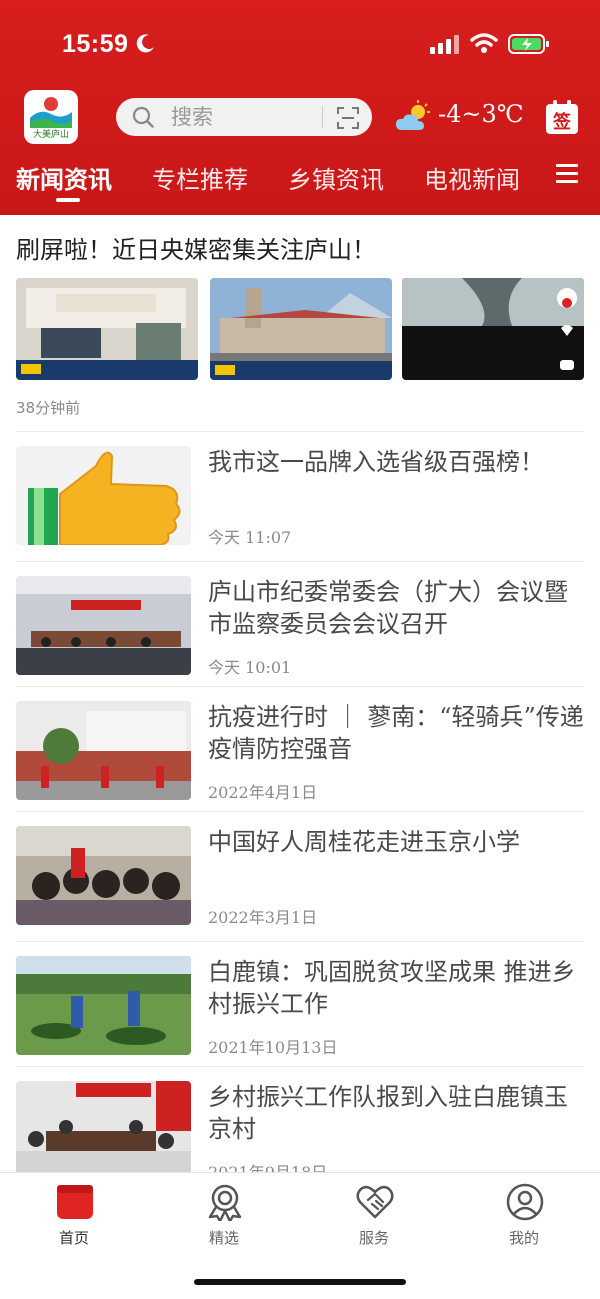 This screenshot has height=1299, width=600. What do you see at coordinates (525, 1202) in the screenshot?
I see `user-icon` at bounding box center [525, 1202].